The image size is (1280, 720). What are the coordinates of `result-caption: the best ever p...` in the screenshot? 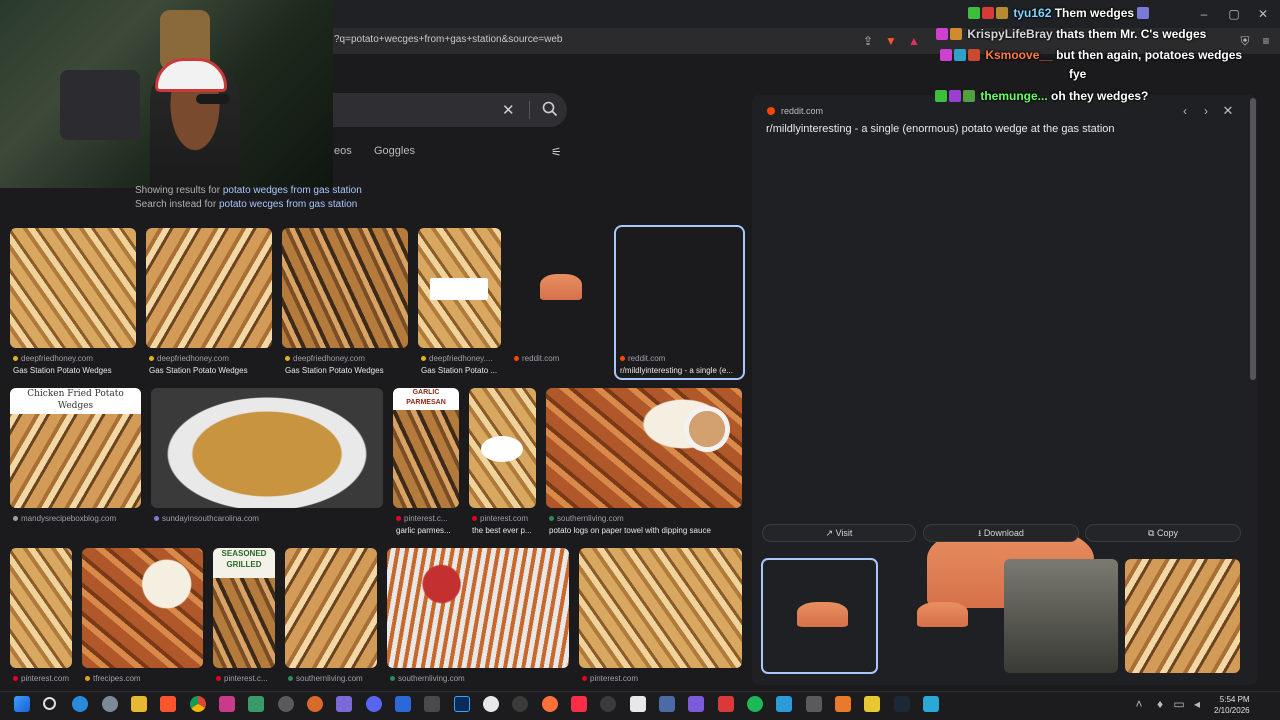 It's located at (507, 530).